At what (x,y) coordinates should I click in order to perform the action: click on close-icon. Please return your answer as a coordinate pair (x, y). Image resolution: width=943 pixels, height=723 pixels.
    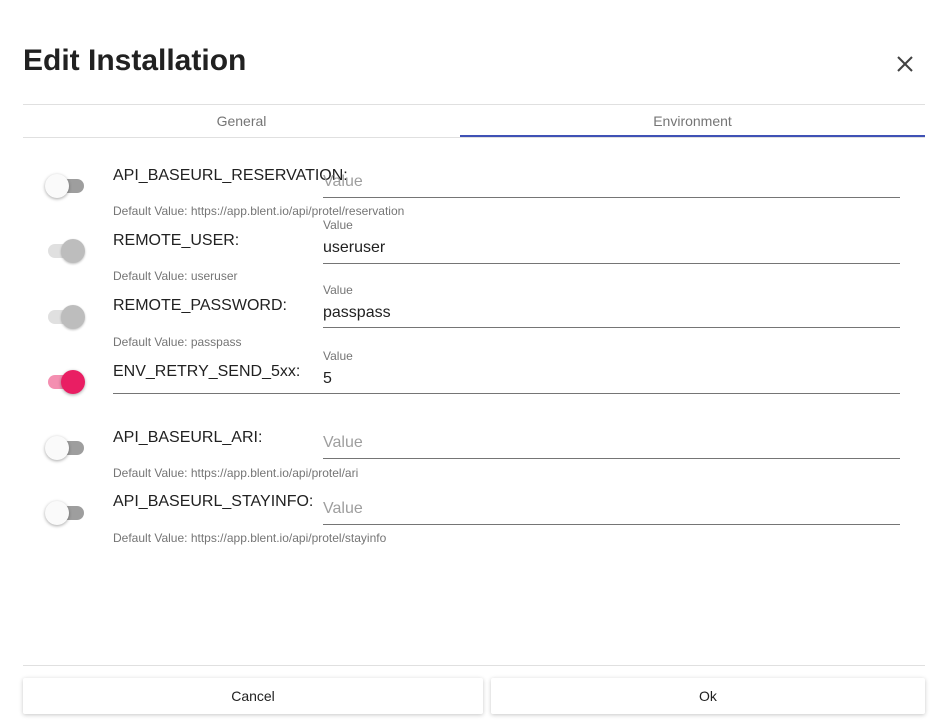
    Looking at the image, I should click on (905, 64).